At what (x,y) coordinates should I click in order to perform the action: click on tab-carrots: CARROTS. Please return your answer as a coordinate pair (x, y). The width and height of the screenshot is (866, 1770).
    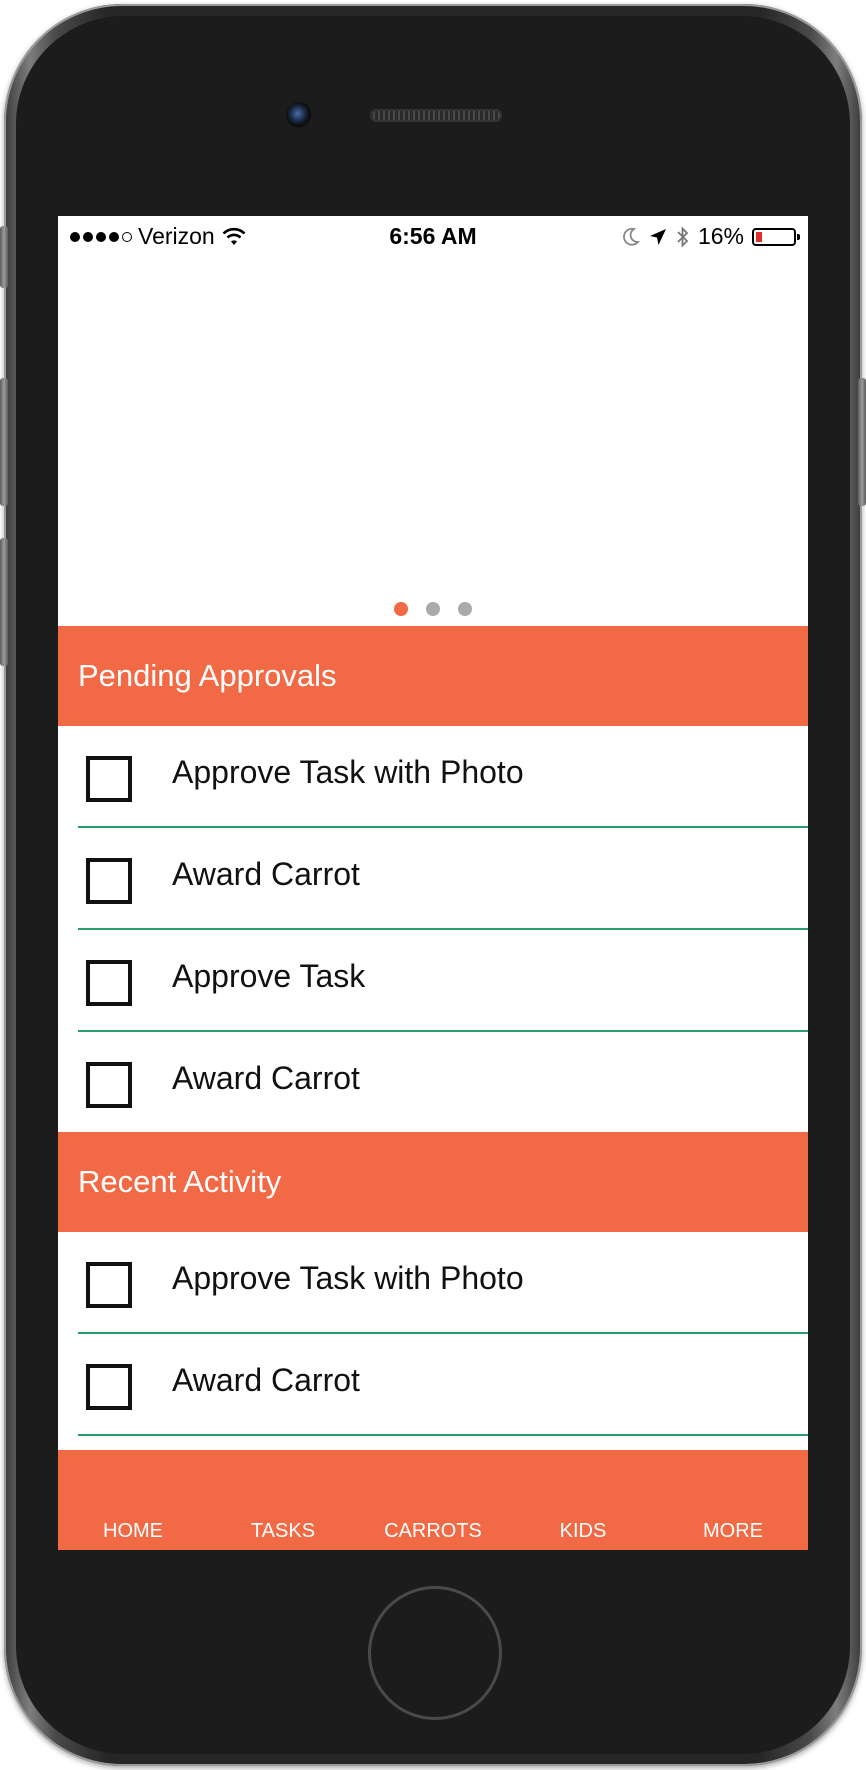
    Looking at the image, I should click on (433, 1531).